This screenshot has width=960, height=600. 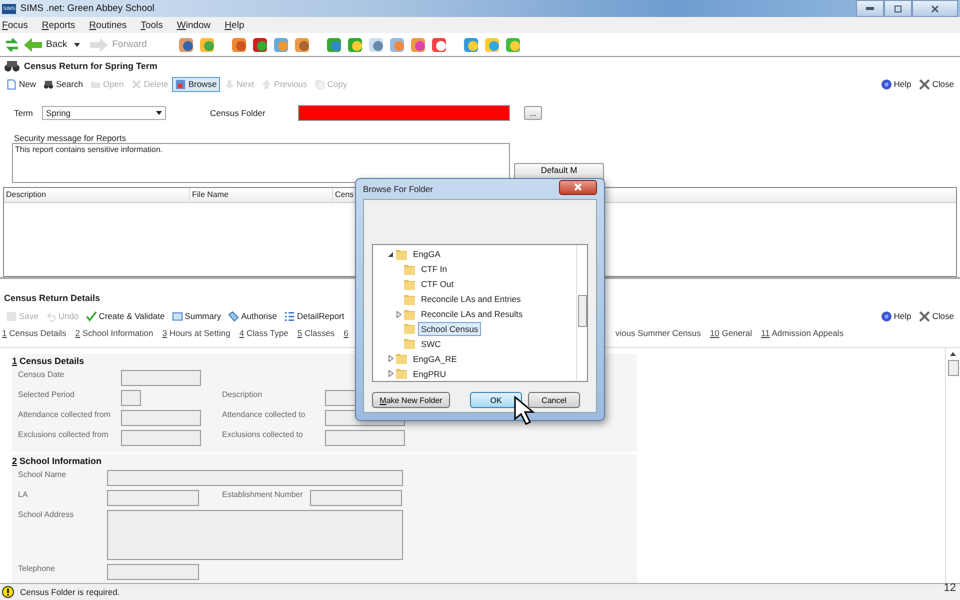 I want to click on menu-item: Tools, so click(x=151, y=25).